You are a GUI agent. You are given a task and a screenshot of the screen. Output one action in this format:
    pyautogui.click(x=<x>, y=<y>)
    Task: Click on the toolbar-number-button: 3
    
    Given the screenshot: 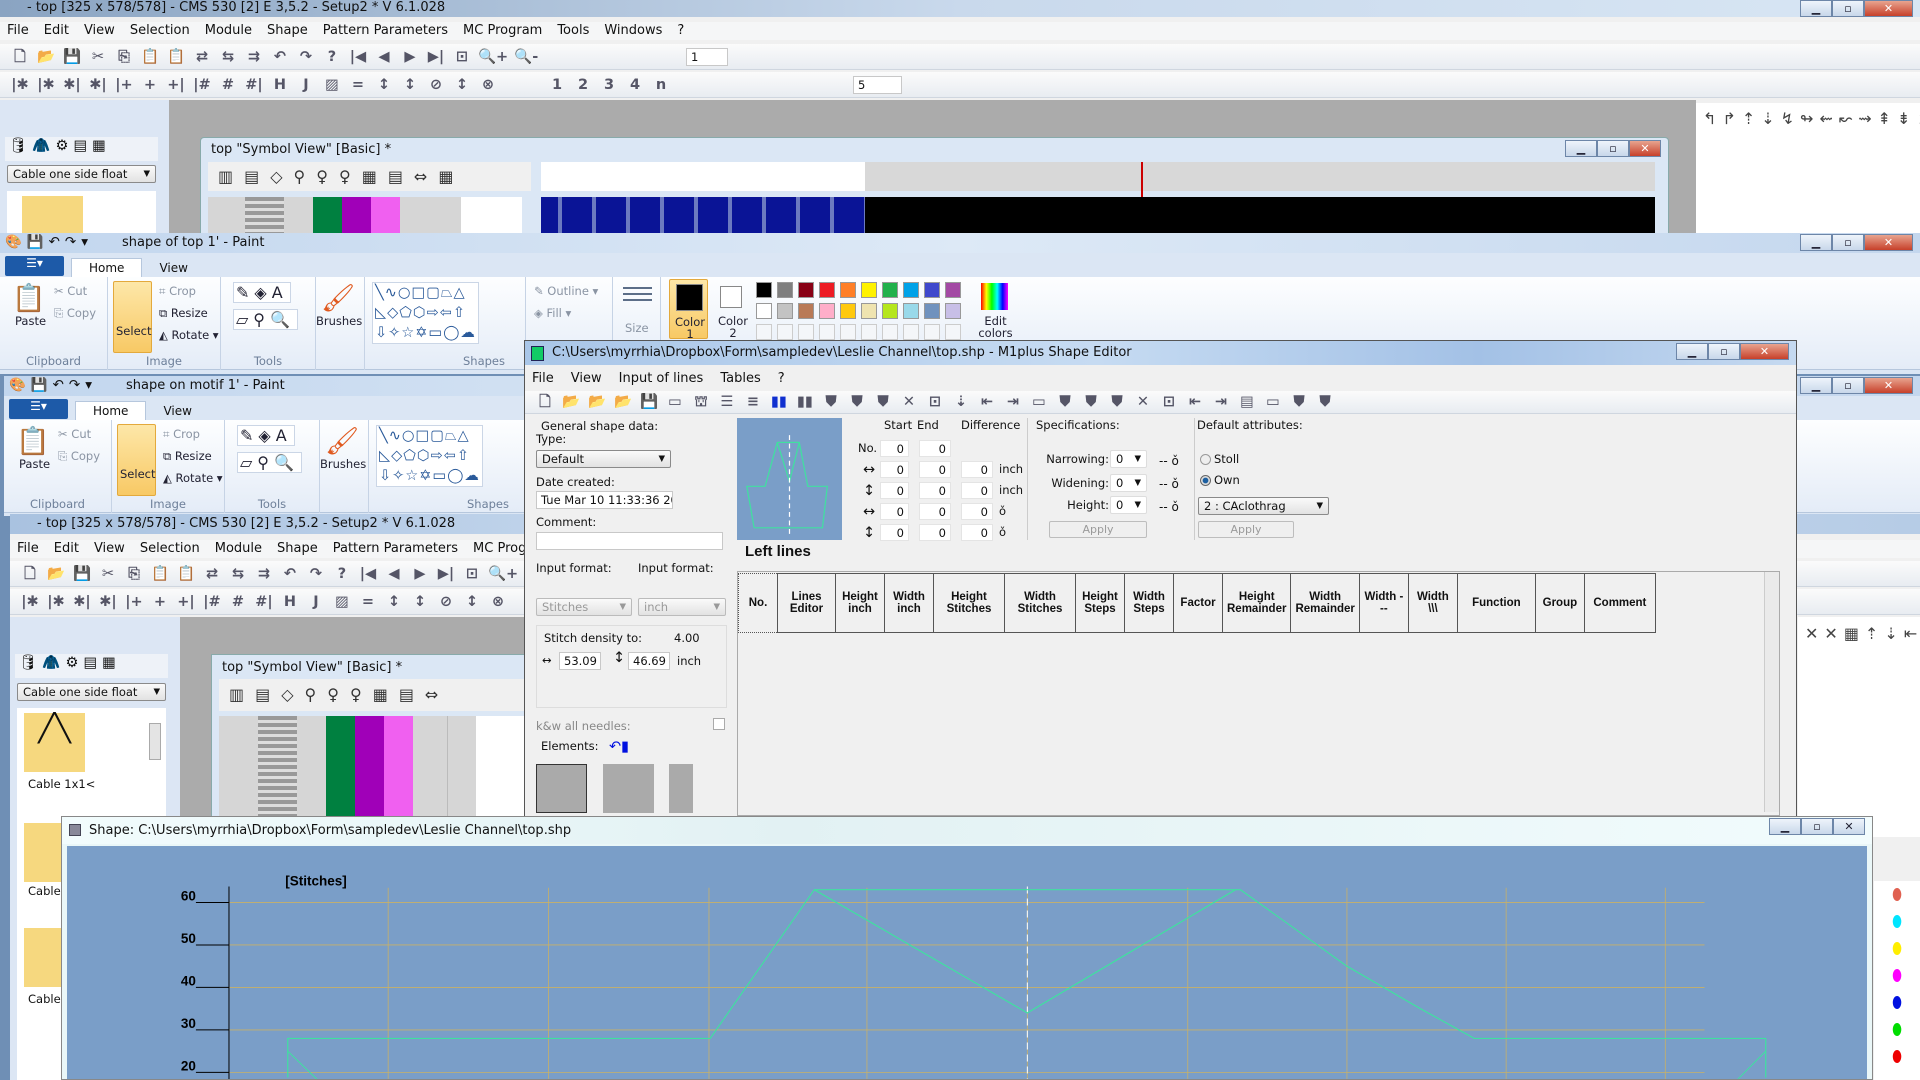 What is the action you would take?
    pyautogui.click(x=609, y=85)
    